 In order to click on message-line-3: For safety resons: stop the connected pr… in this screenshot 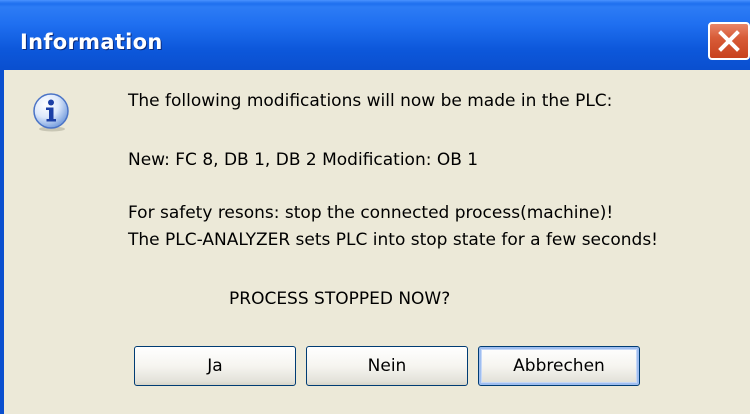, I will do `click(371, 213)`.